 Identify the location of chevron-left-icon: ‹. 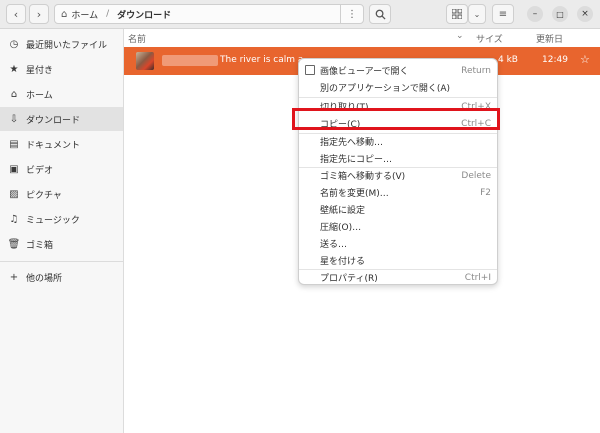
(16, 14).